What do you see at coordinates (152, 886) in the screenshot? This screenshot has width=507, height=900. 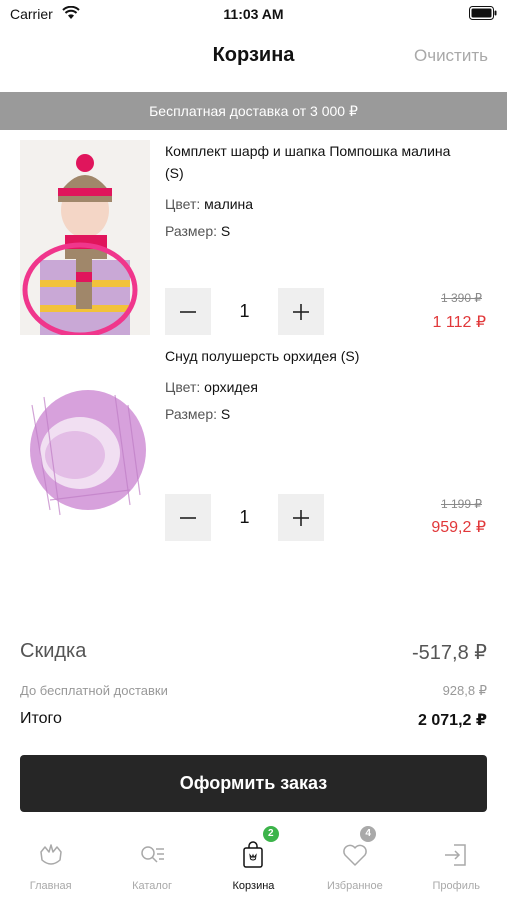 I see `tab-label: Каталог` at bounding box center [152, 886].